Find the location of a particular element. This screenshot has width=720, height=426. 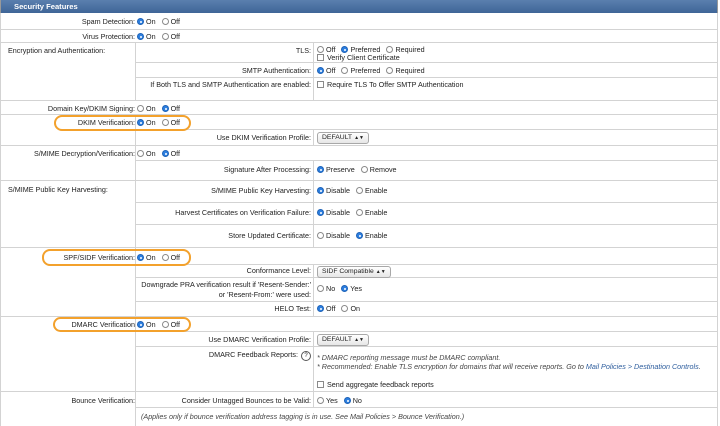

smime-decryption-label: S/MIME Decryption/Verification: is located at coordinates (84, 153).